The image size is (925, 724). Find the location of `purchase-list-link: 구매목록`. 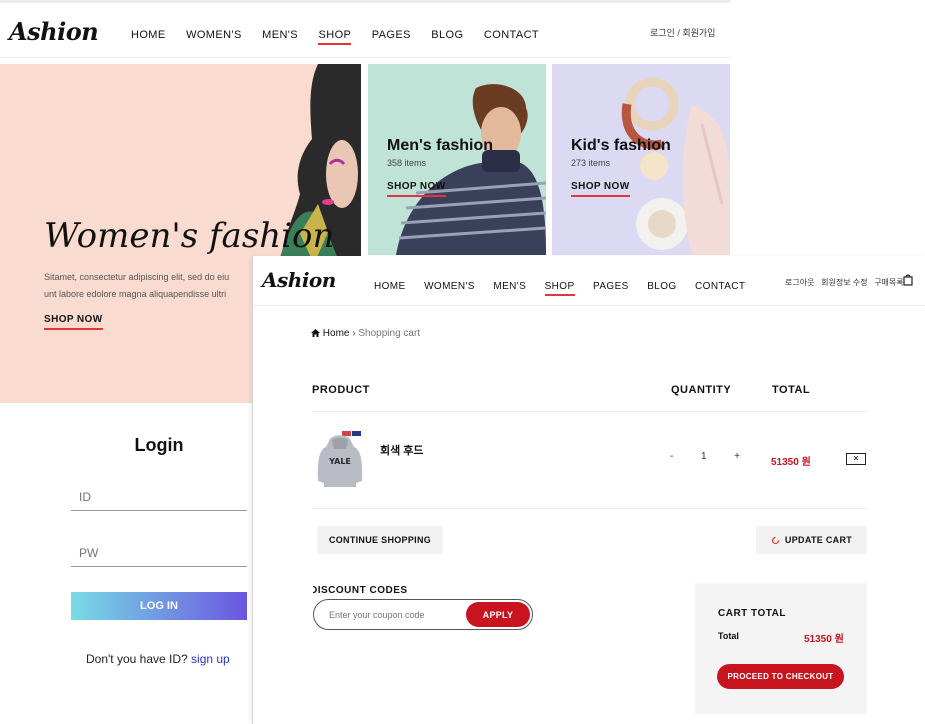

purchase-list-link: 구매목록 is located at coordinates (888, 282).